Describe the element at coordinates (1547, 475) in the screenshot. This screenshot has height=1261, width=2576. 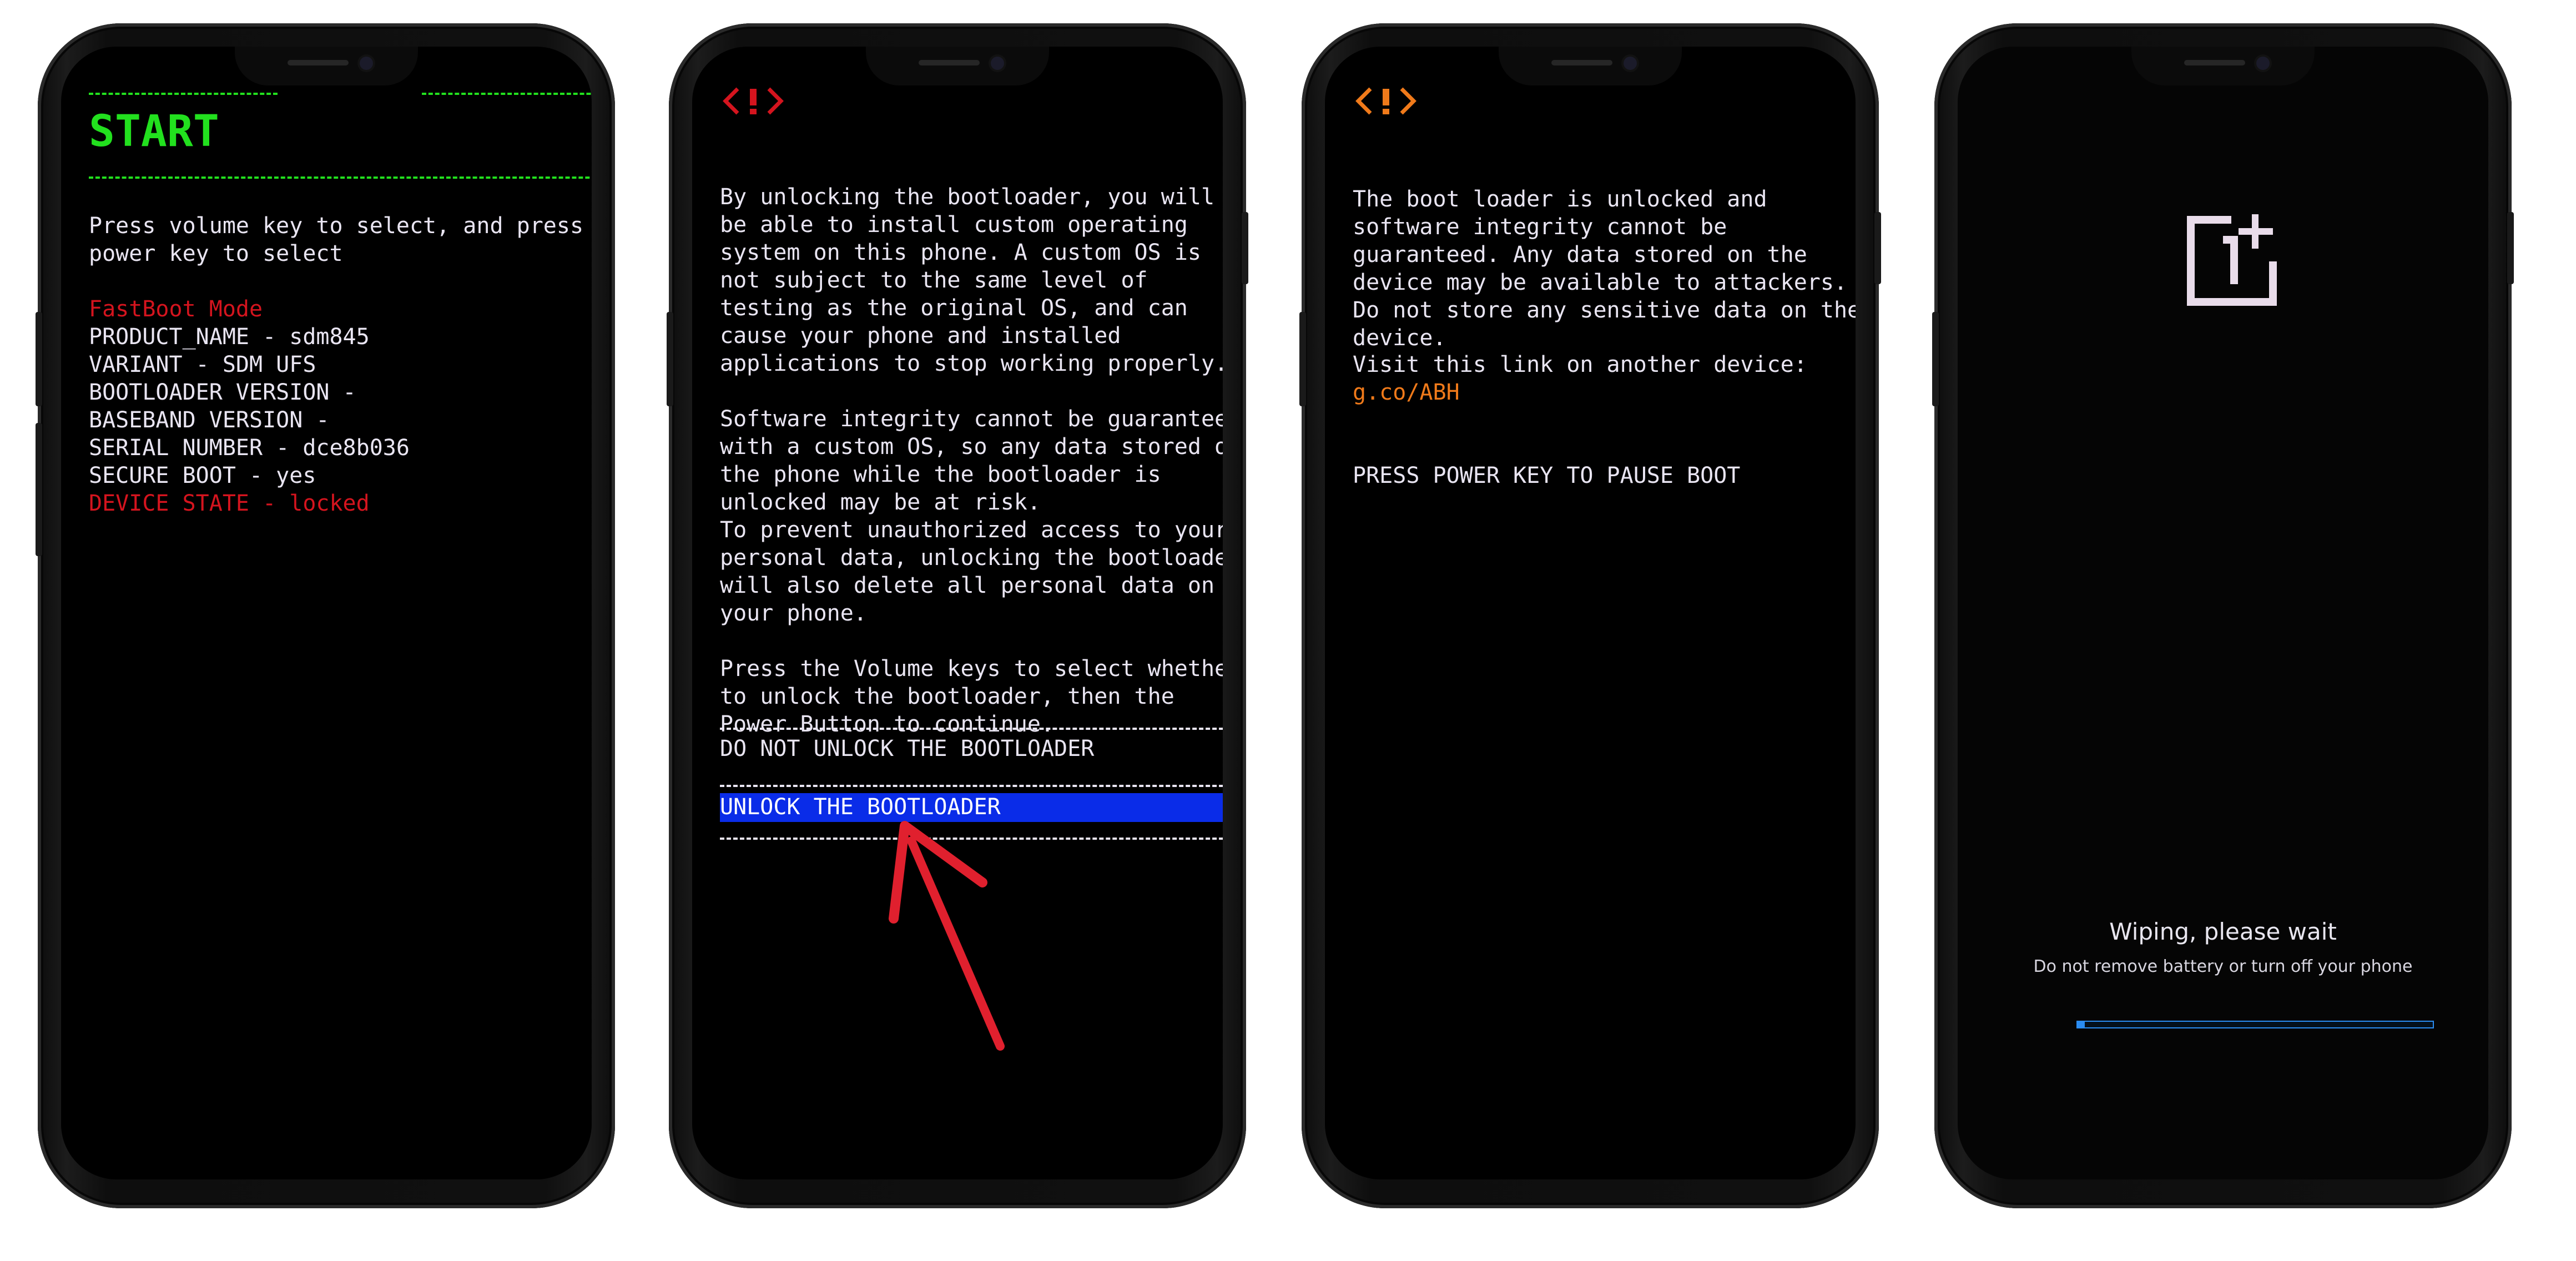
I see `pause-boot-instruction: PRESS POWER KEY TO PAUSE BOOT` at that location.